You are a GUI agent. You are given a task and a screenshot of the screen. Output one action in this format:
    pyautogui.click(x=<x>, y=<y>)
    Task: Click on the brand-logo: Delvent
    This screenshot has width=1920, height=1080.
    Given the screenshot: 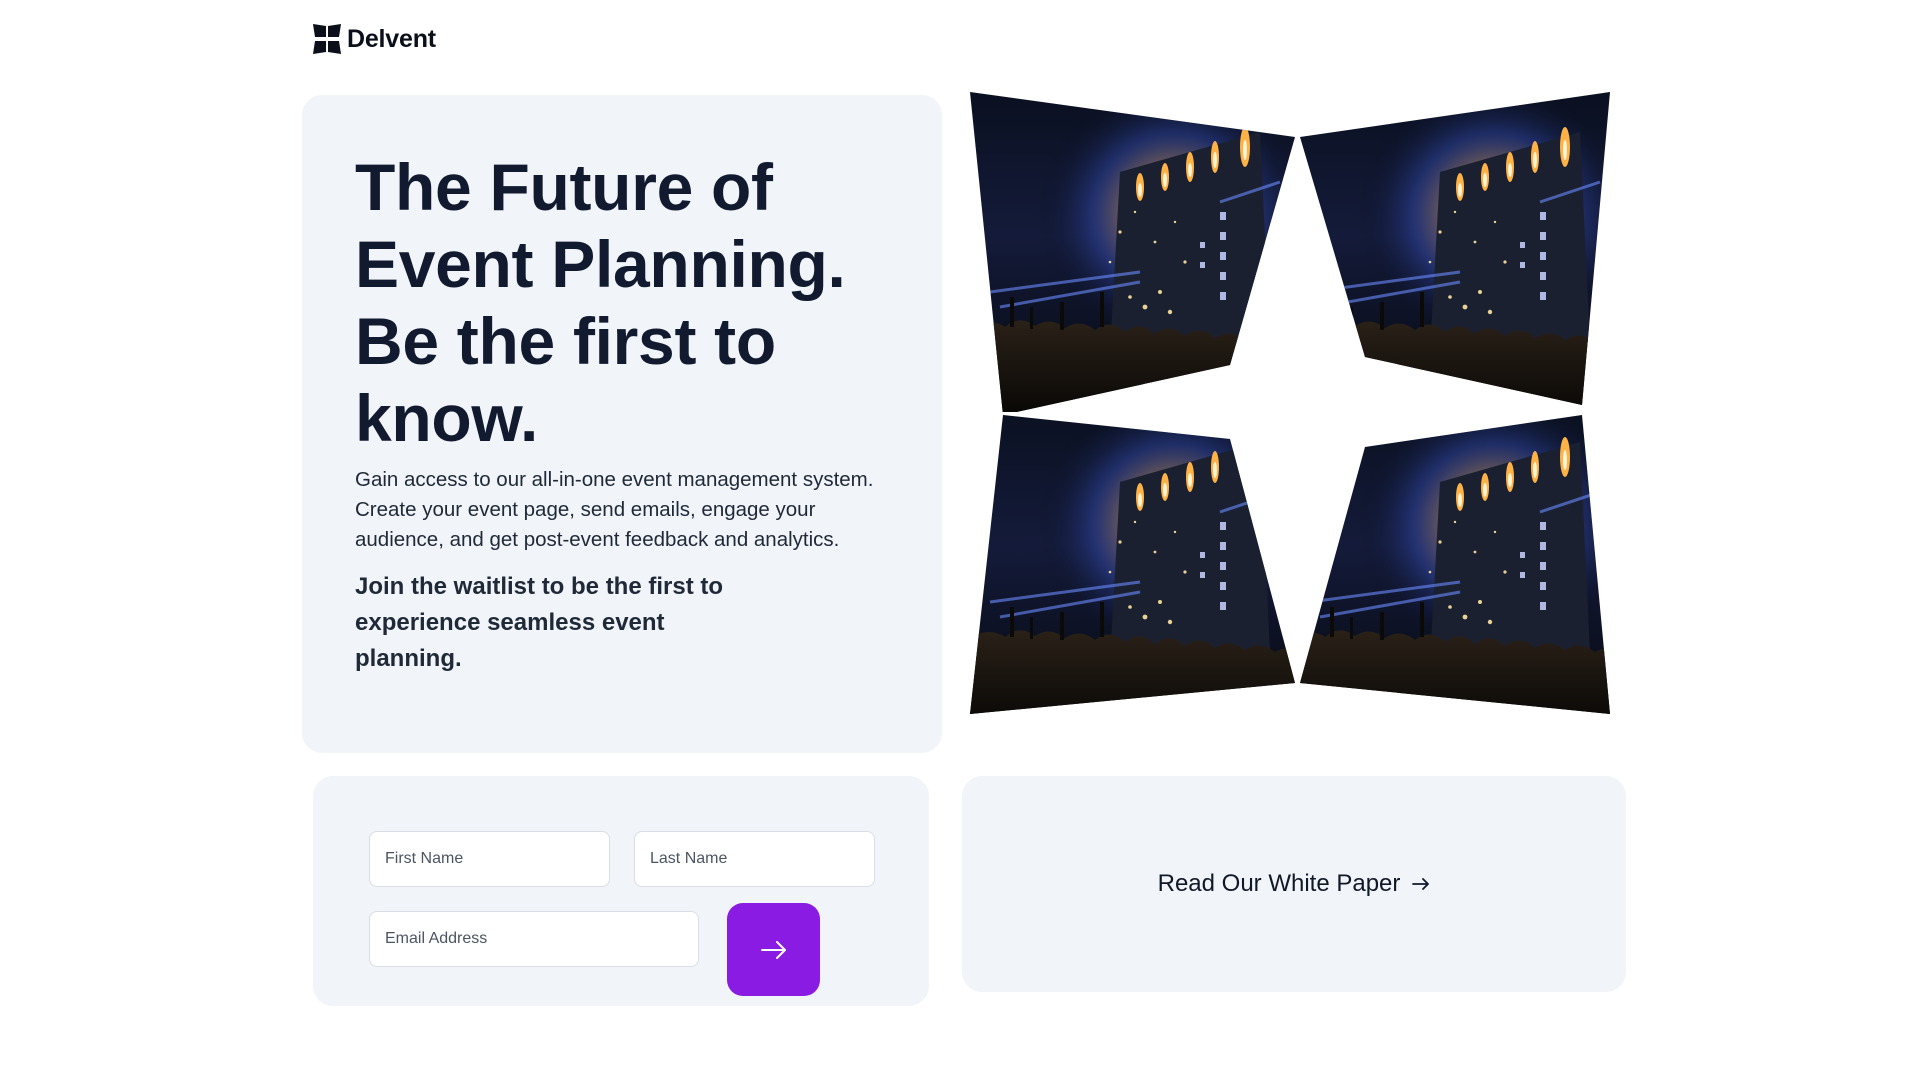 What is the action you would take?
    pyautogui.click(x=374, y=39)
    